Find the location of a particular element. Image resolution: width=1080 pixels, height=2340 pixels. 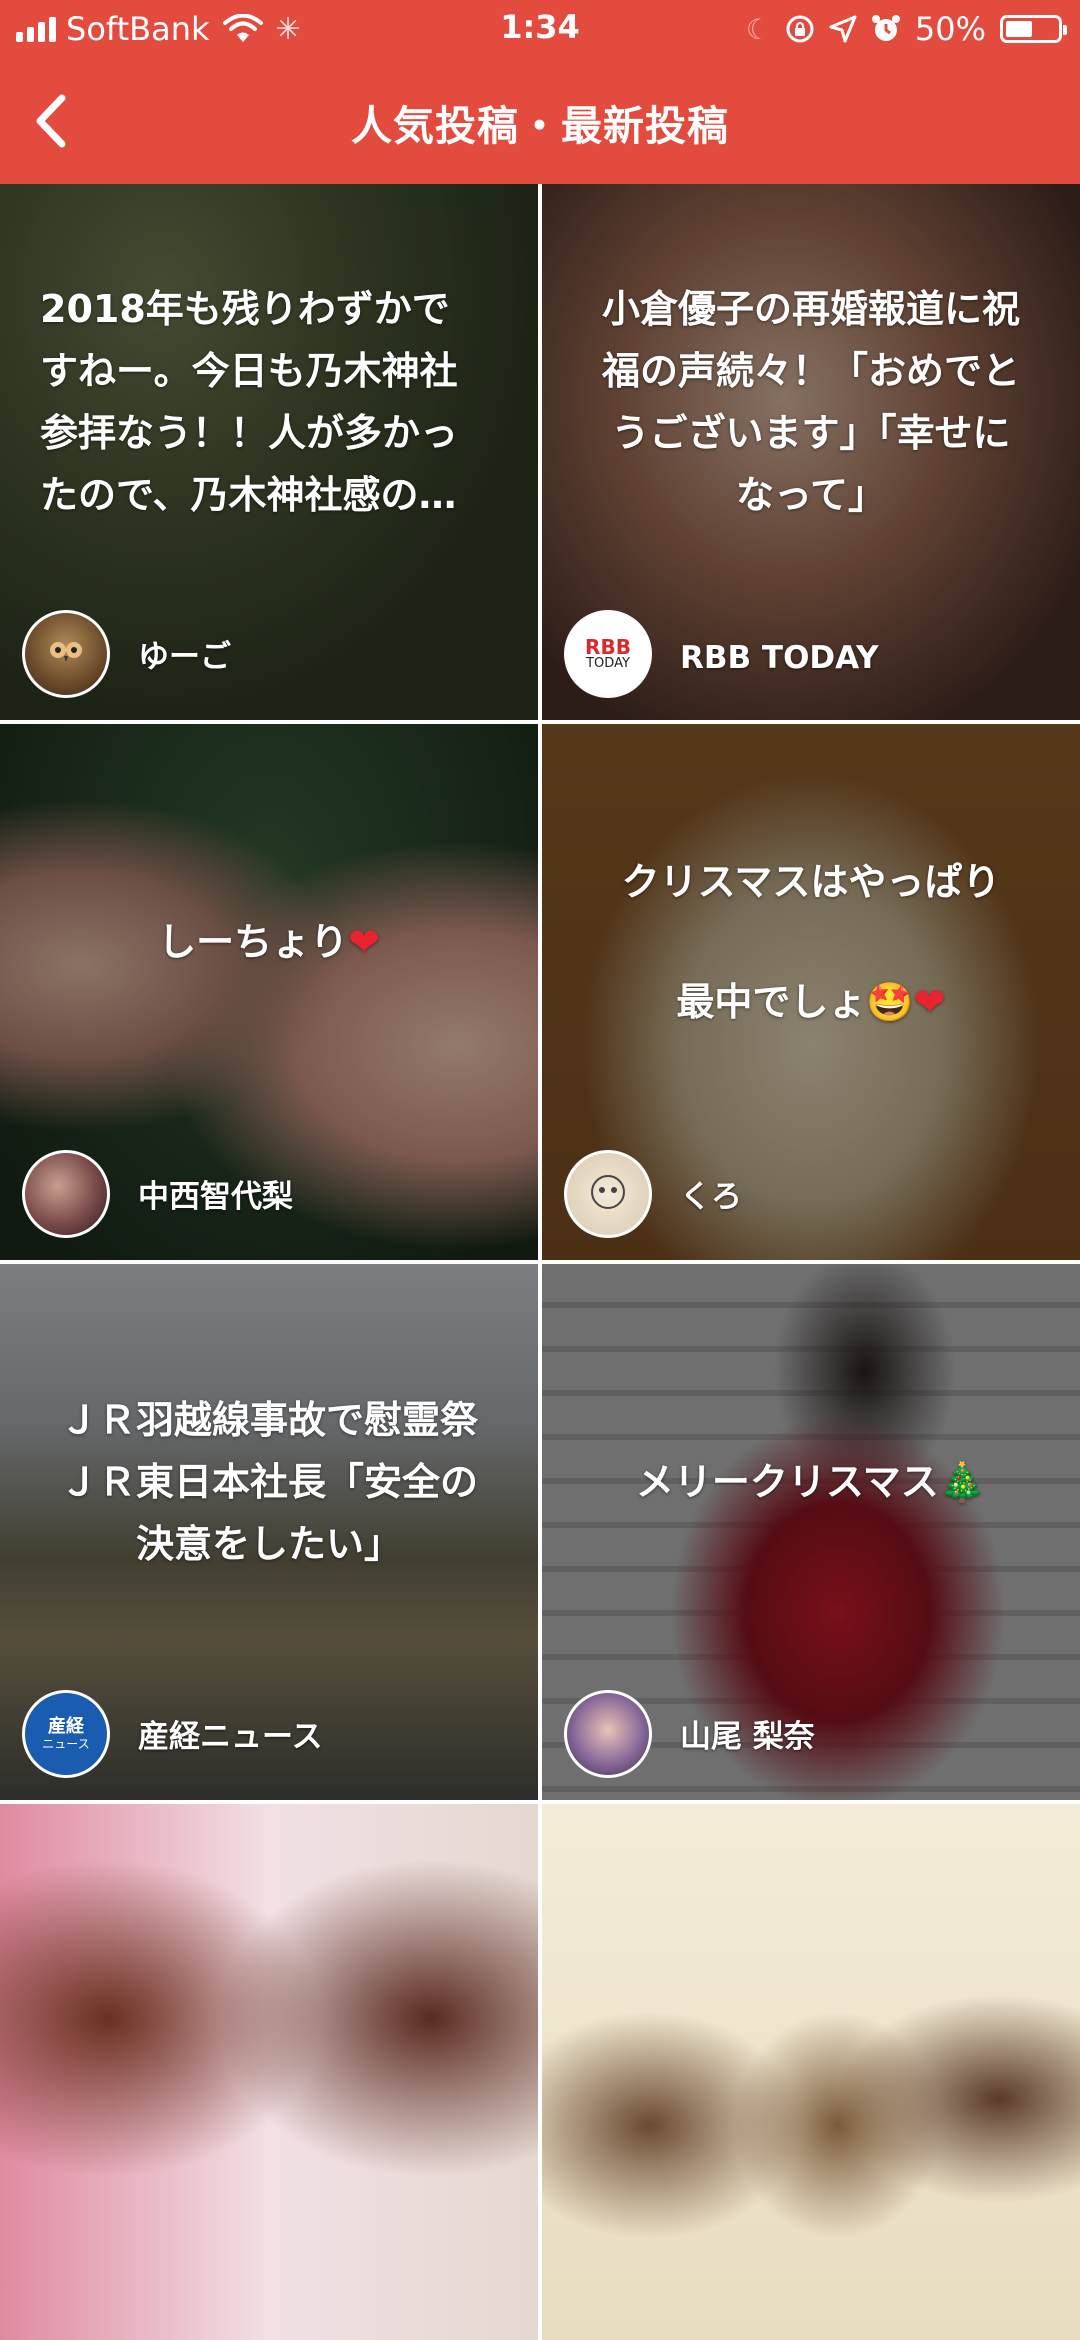

nav-bar: 人気投稿・最新投稿 is located at coordinates (540, 121).